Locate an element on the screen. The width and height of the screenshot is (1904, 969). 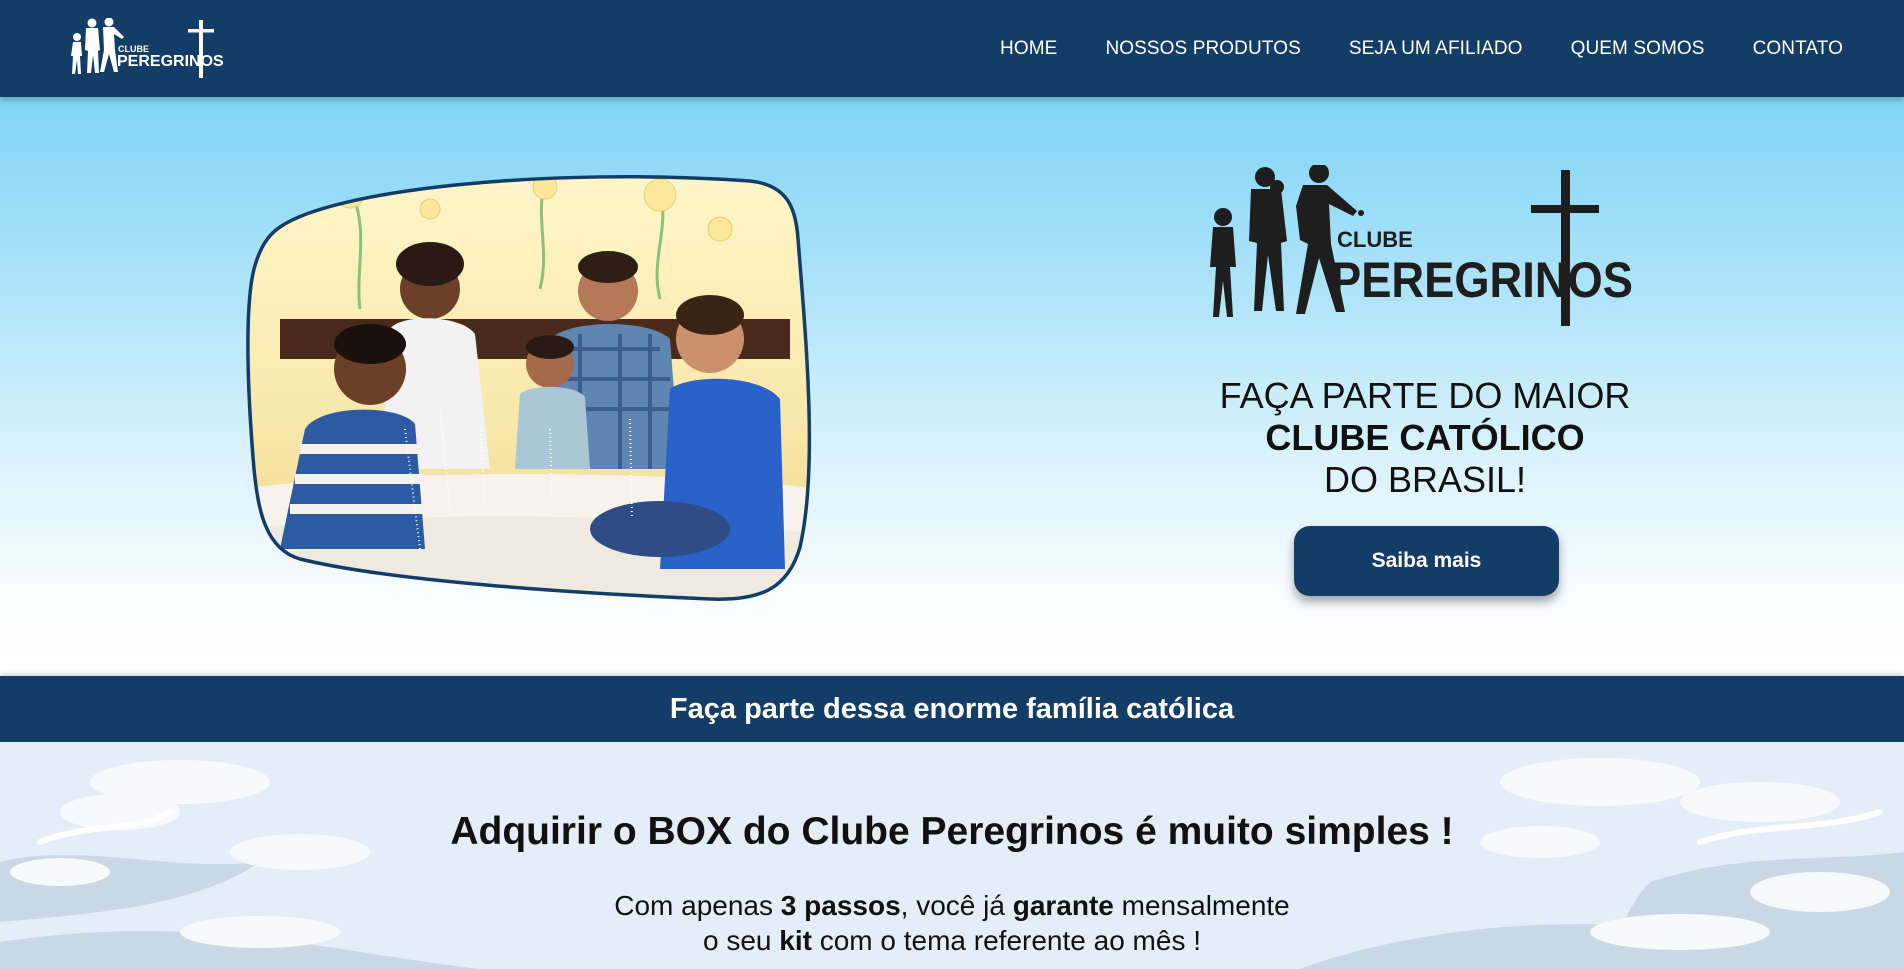
steps-line1-part1: Com apenas is located at coordinates (697, 905).